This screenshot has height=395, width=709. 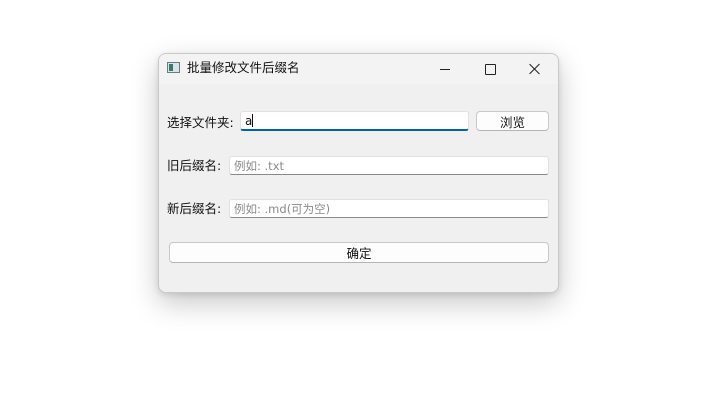 I want to click on app-window-icon, so click(x=173, y=67).